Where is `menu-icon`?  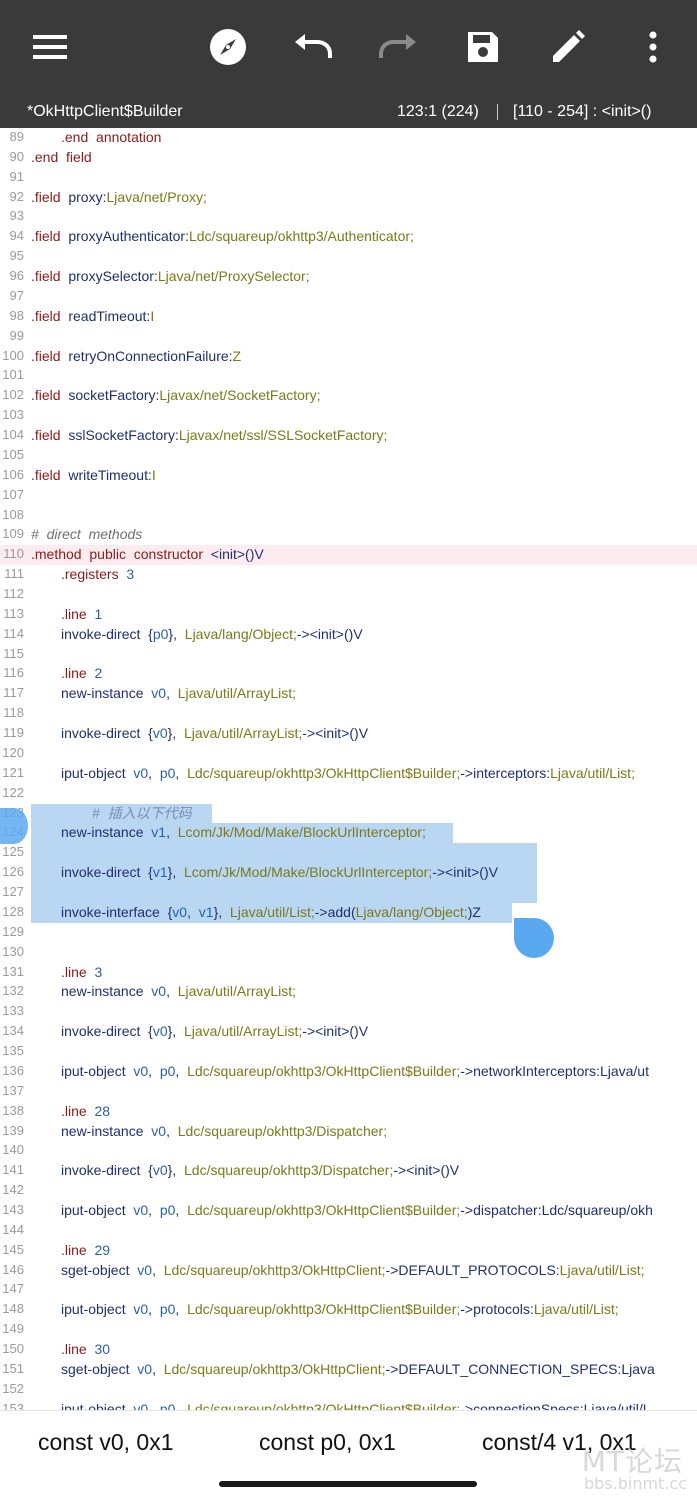
menu-icon is located at coordinates (50, 47).